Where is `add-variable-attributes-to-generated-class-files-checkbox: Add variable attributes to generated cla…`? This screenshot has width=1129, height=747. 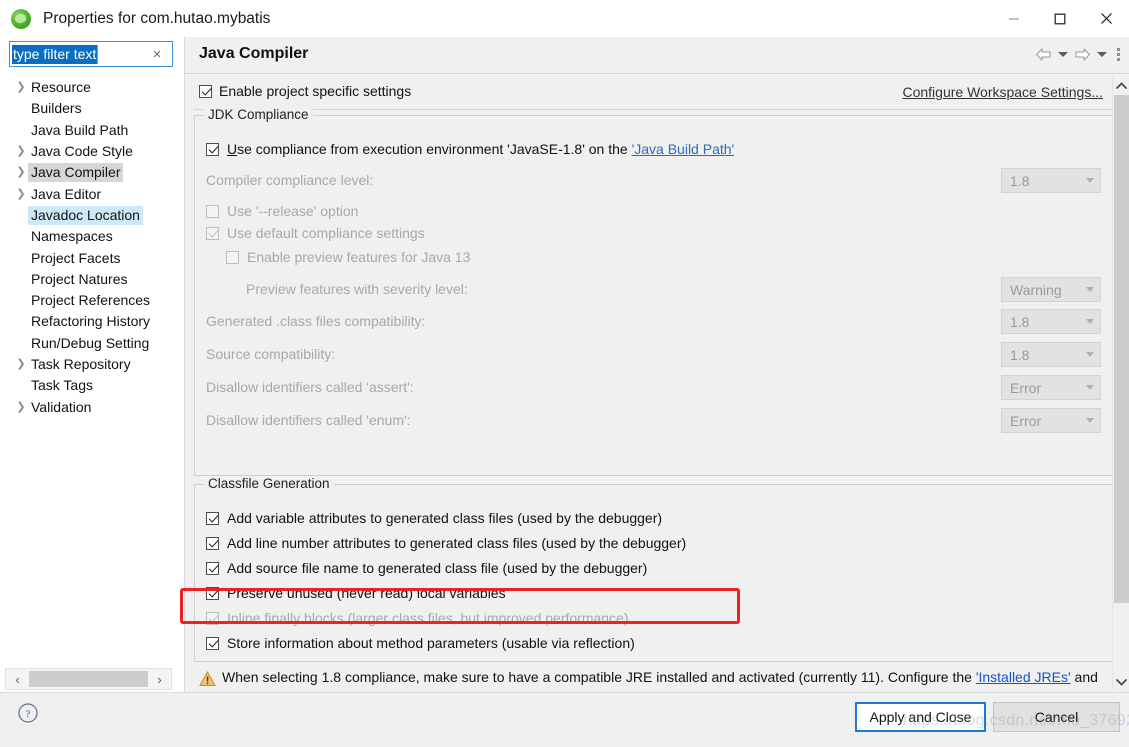
add-variable-attributes-to-generated-class-files-checkbox: Add variable attributes to generated cla… is located at coordinates (434, 518).